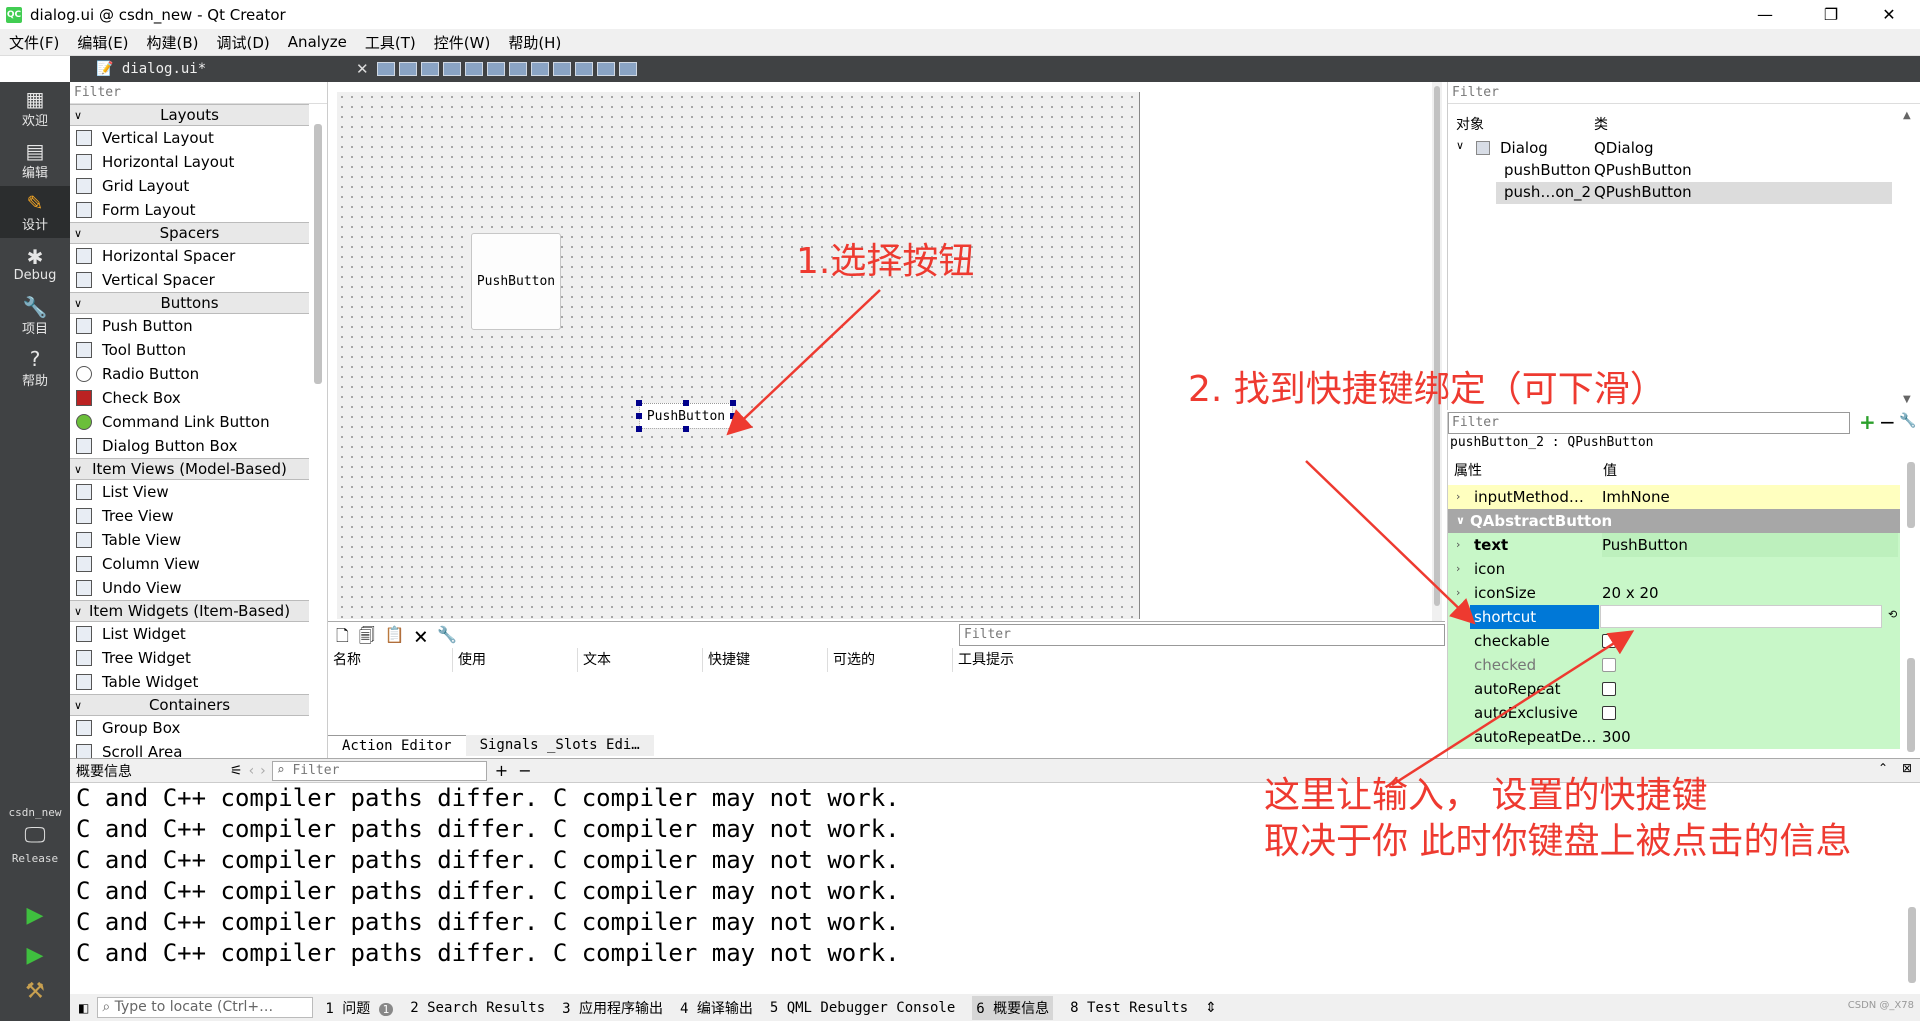 This screenshot has height=1021, width=1920. Describe the element at coordinates (35, 368) in the screenshot. I see `mode-help: ? 帮助` at that location.